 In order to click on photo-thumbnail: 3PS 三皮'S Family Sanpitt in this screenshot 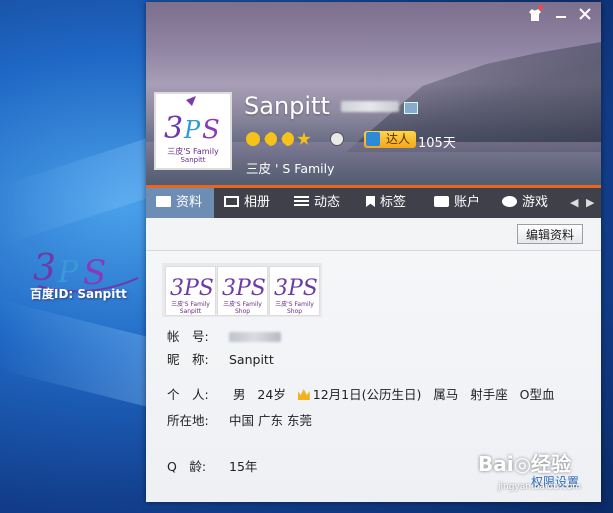, I will do `click(190, 291)`.